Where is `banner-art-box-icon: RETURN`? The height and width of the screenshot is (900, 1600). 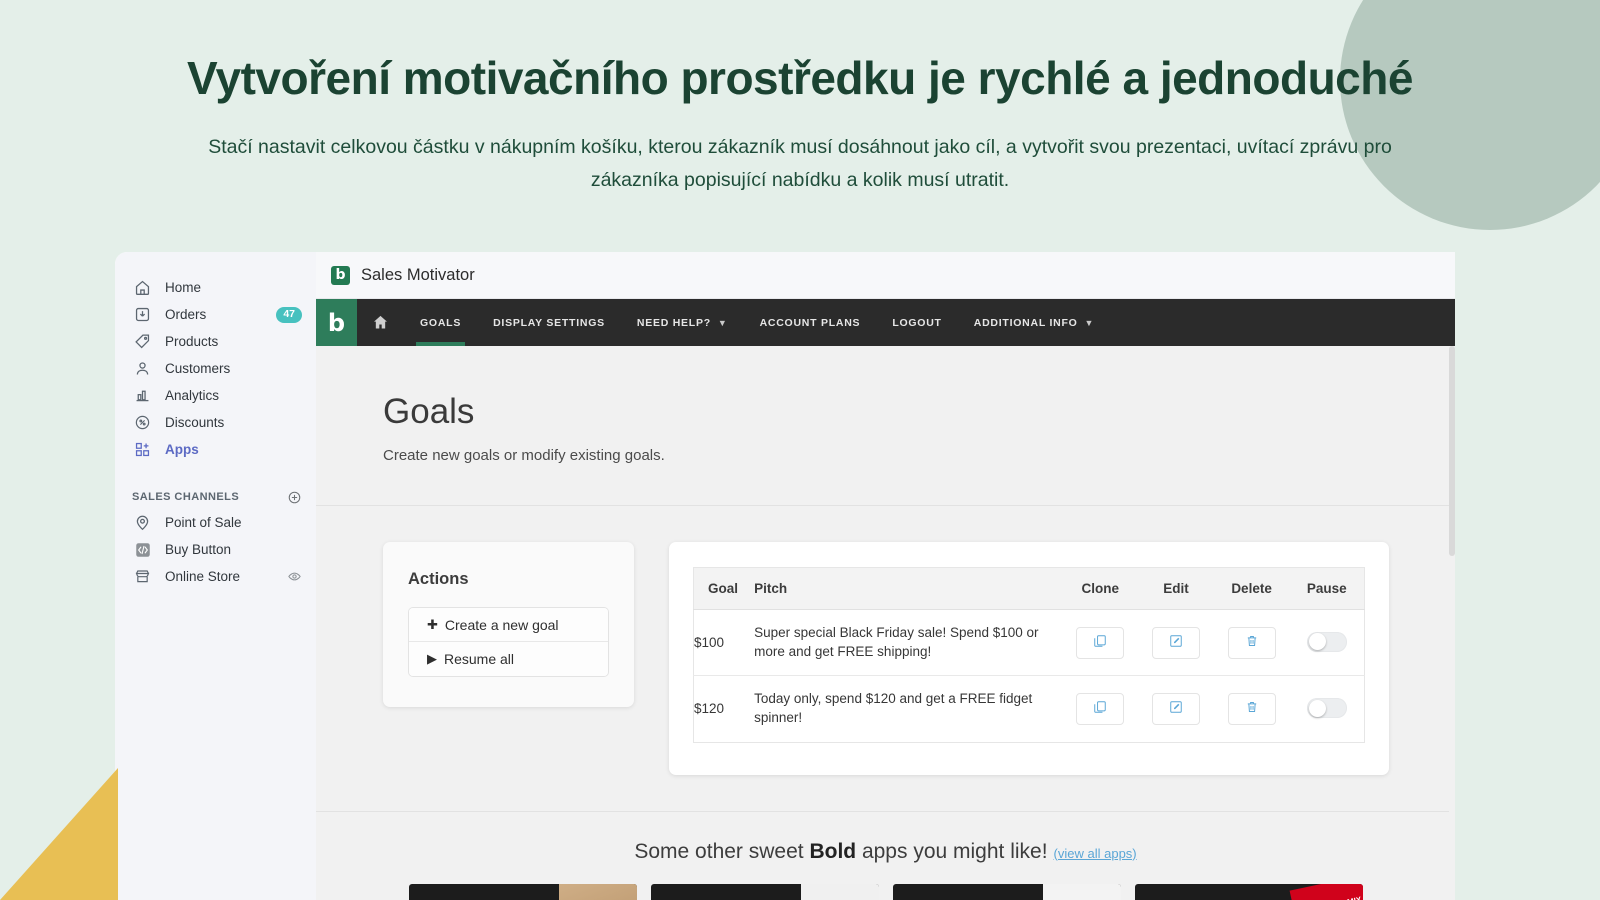 banner-art-box-icon: RETURN is located at coordinates (597, 891).